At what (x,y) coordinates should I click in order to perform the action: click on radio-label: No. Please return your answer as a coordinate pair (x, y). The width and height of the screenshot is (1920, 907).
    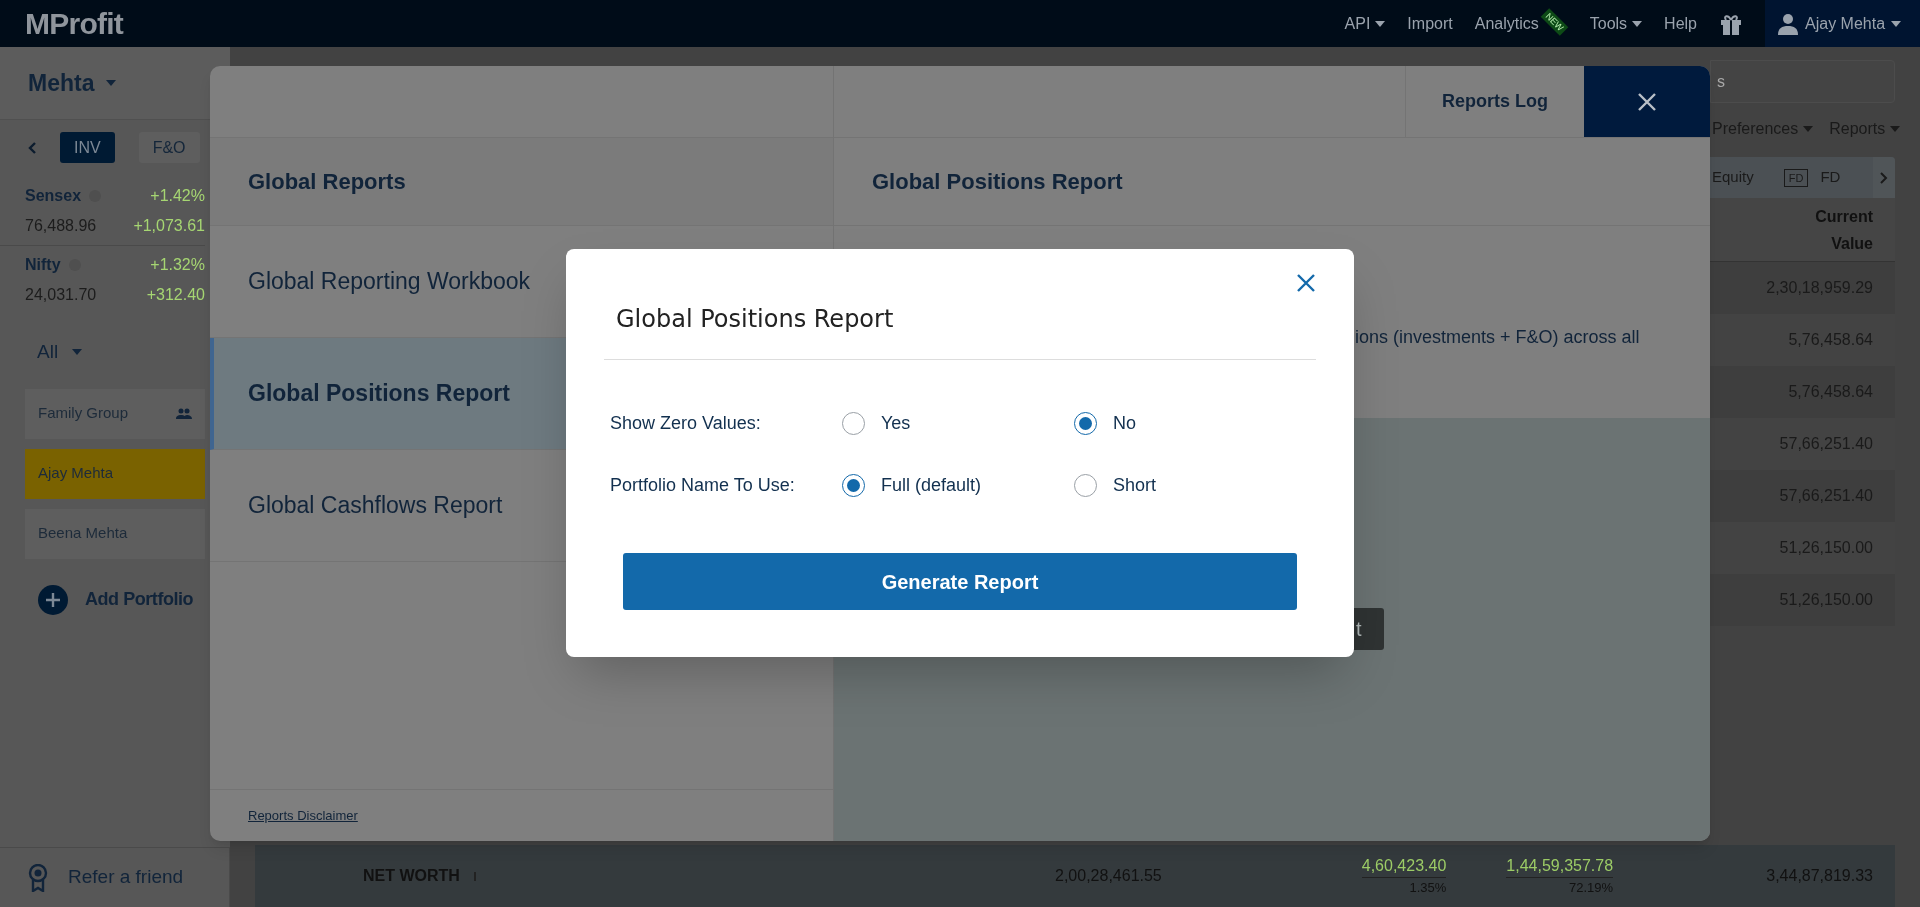
    Looking at the image, I should click on (1124, 423).